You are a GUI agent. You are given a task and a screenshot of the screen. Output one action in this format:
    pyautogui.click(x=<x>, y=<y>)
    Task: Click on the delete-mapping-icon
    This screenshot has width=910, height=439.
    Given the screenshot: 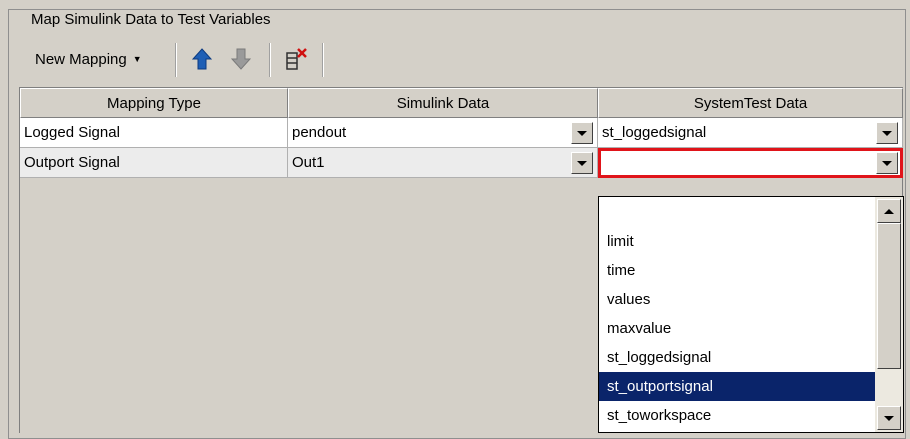 What is the action you would take?
    pyautogui.click(x=296, y=59)
    